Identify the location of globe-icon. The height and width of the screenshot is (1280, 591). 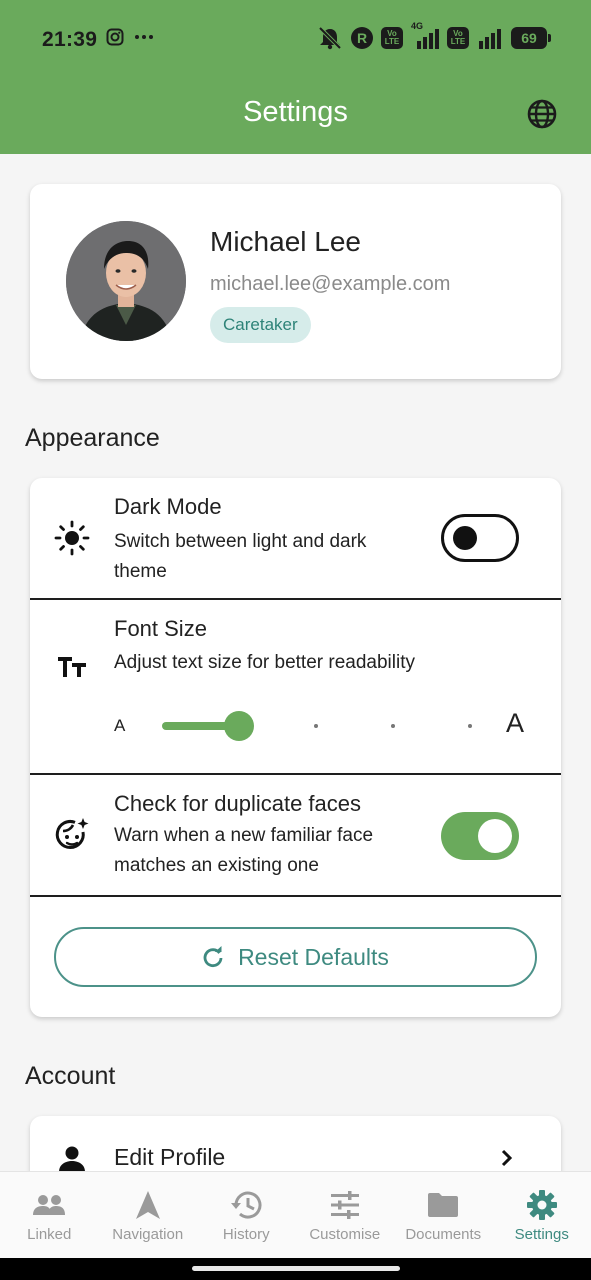
(542, 114).